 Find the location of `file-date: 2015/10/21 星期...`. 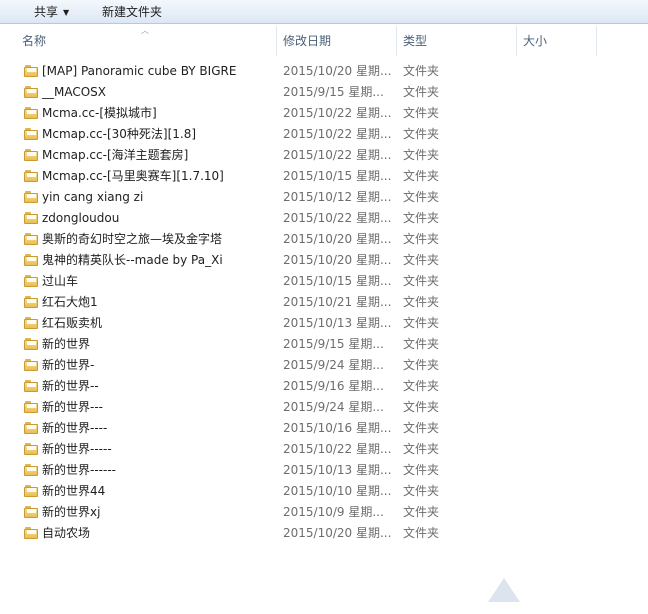

file-date: 2015/10/21 星期... is located at coordinates (337, 302).